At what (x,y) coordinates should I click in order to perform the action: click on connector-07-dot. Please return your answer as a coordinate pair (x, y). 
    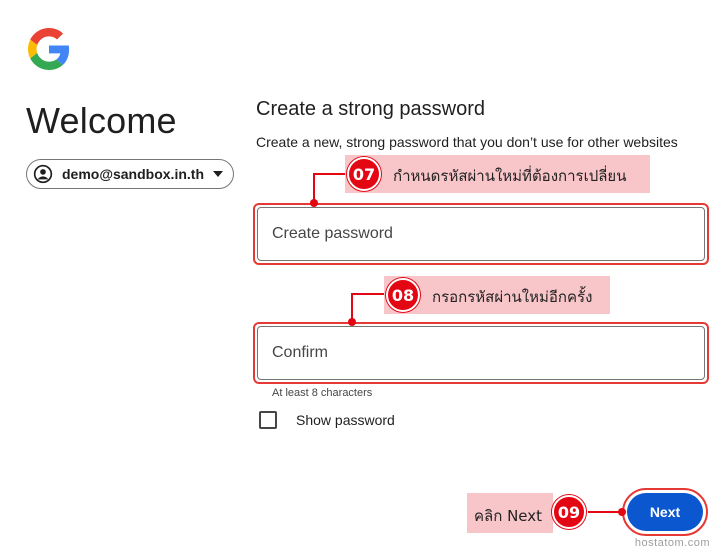
    Looking at the image, I should click on (314, 203).